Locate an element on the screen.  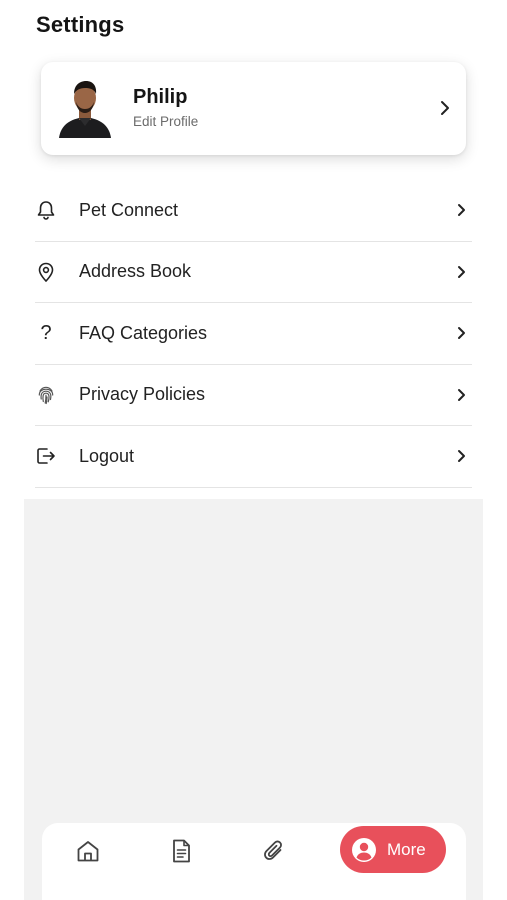
paperclip-icon is located at coordinates (273, 850).